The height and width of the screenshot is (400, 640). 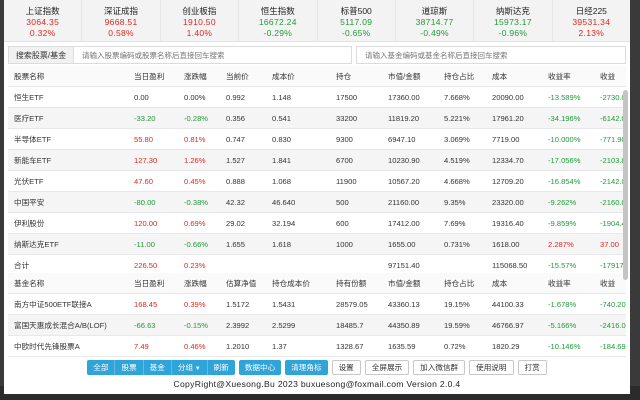 What do you see at coordinates (359, 76) in the screenshot?
I see `column-header: 持仓` at bounding box center [359, 76].